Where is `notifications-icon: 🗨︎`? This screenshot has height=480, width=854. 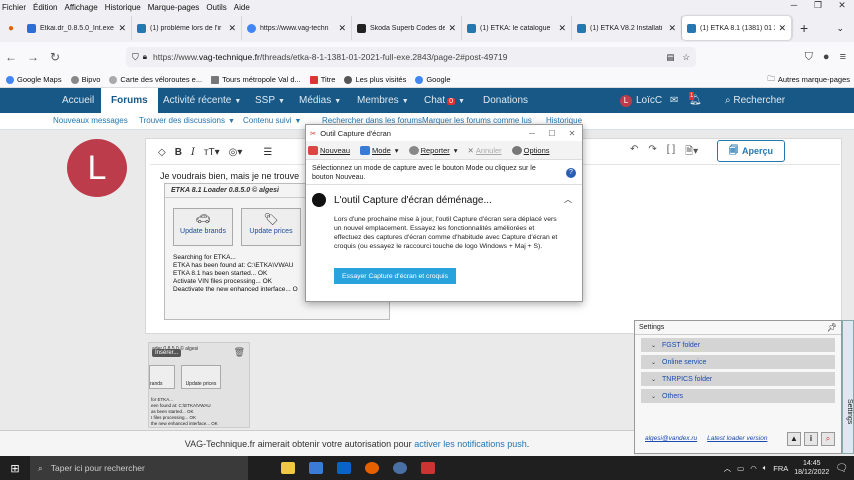
notifications-icon: 🗨︎ is located at coordinates (841, 468).